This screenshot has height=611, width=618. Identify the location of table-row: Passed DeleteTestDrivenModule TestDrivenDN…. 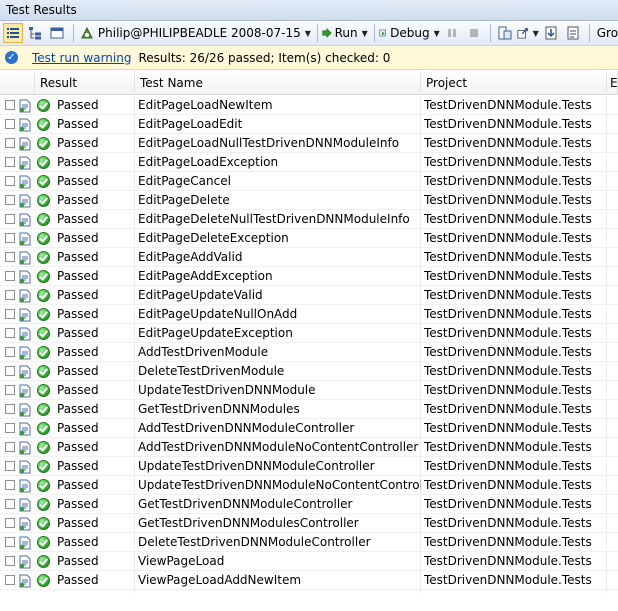
(309, 371).